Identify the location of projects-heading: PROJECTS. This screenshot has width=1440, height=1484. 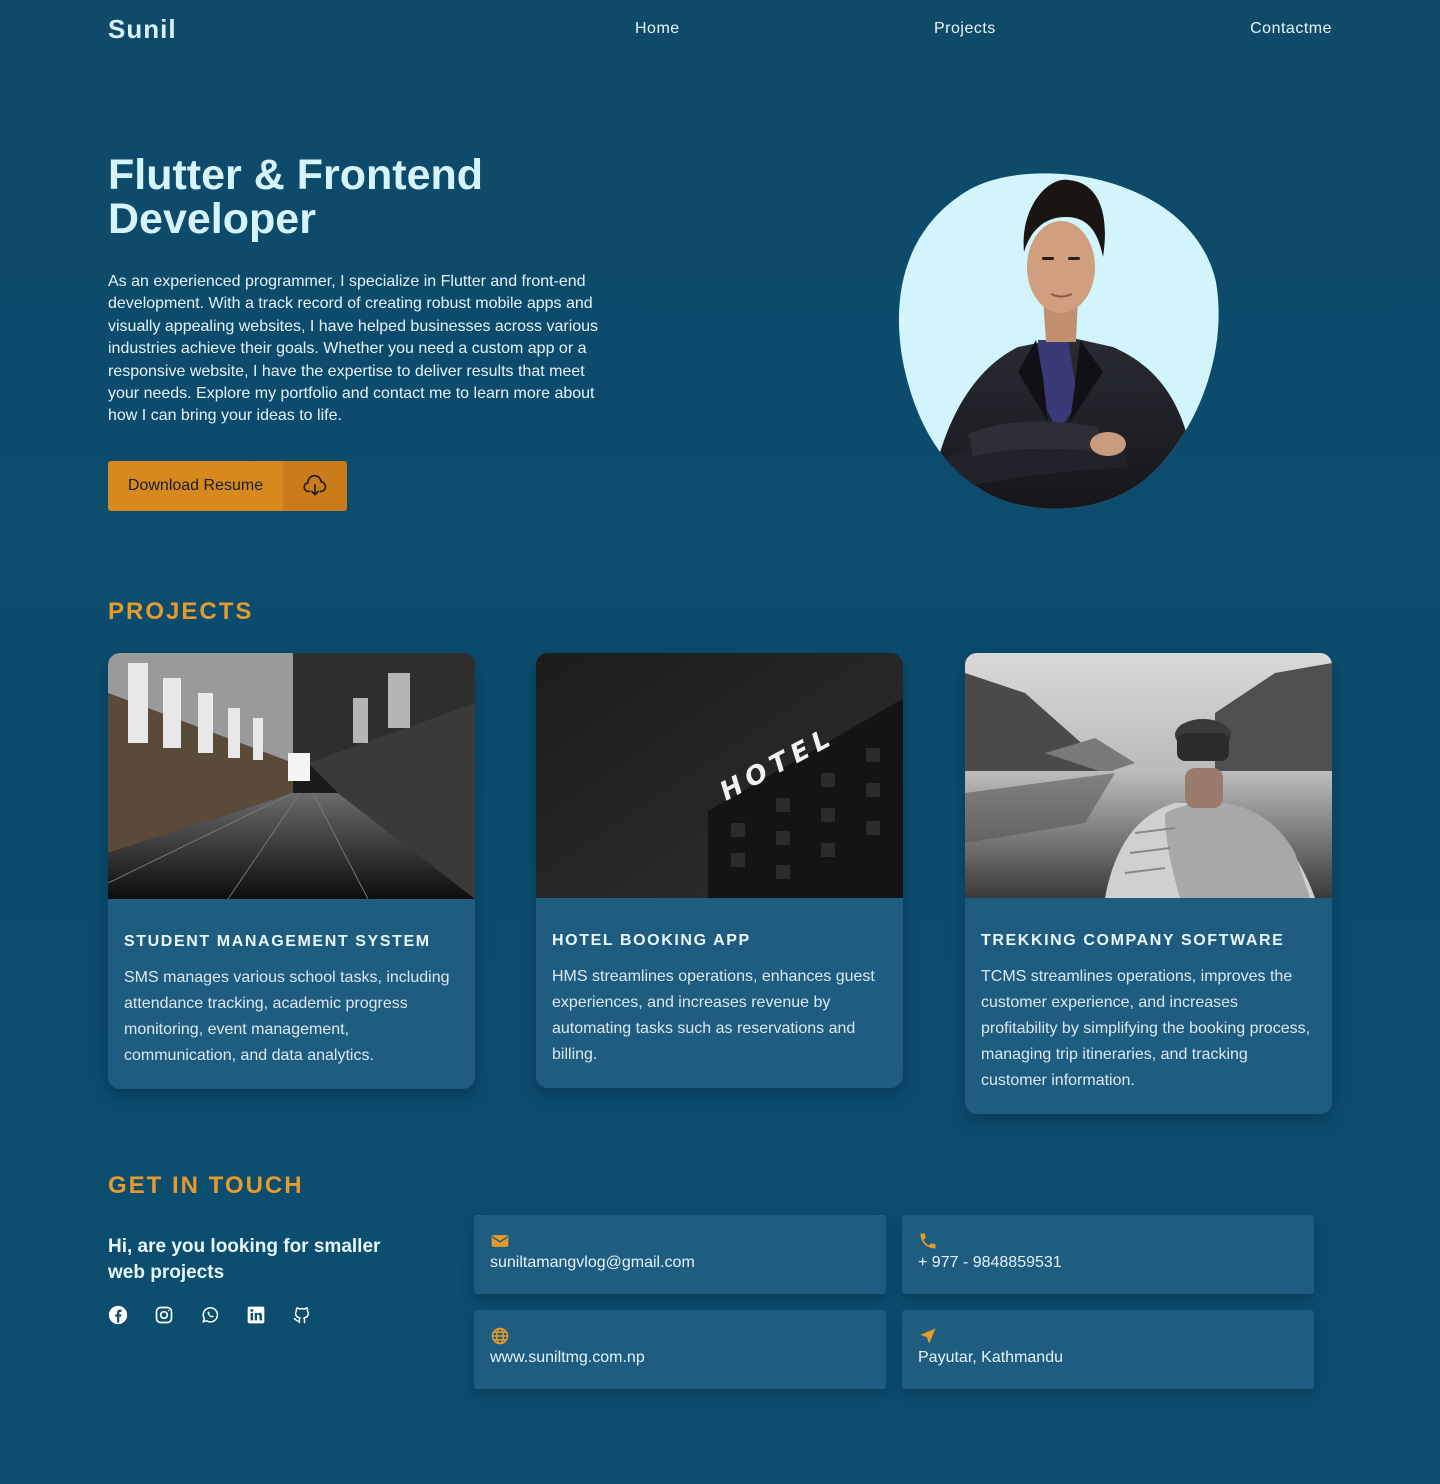
(181, 611).